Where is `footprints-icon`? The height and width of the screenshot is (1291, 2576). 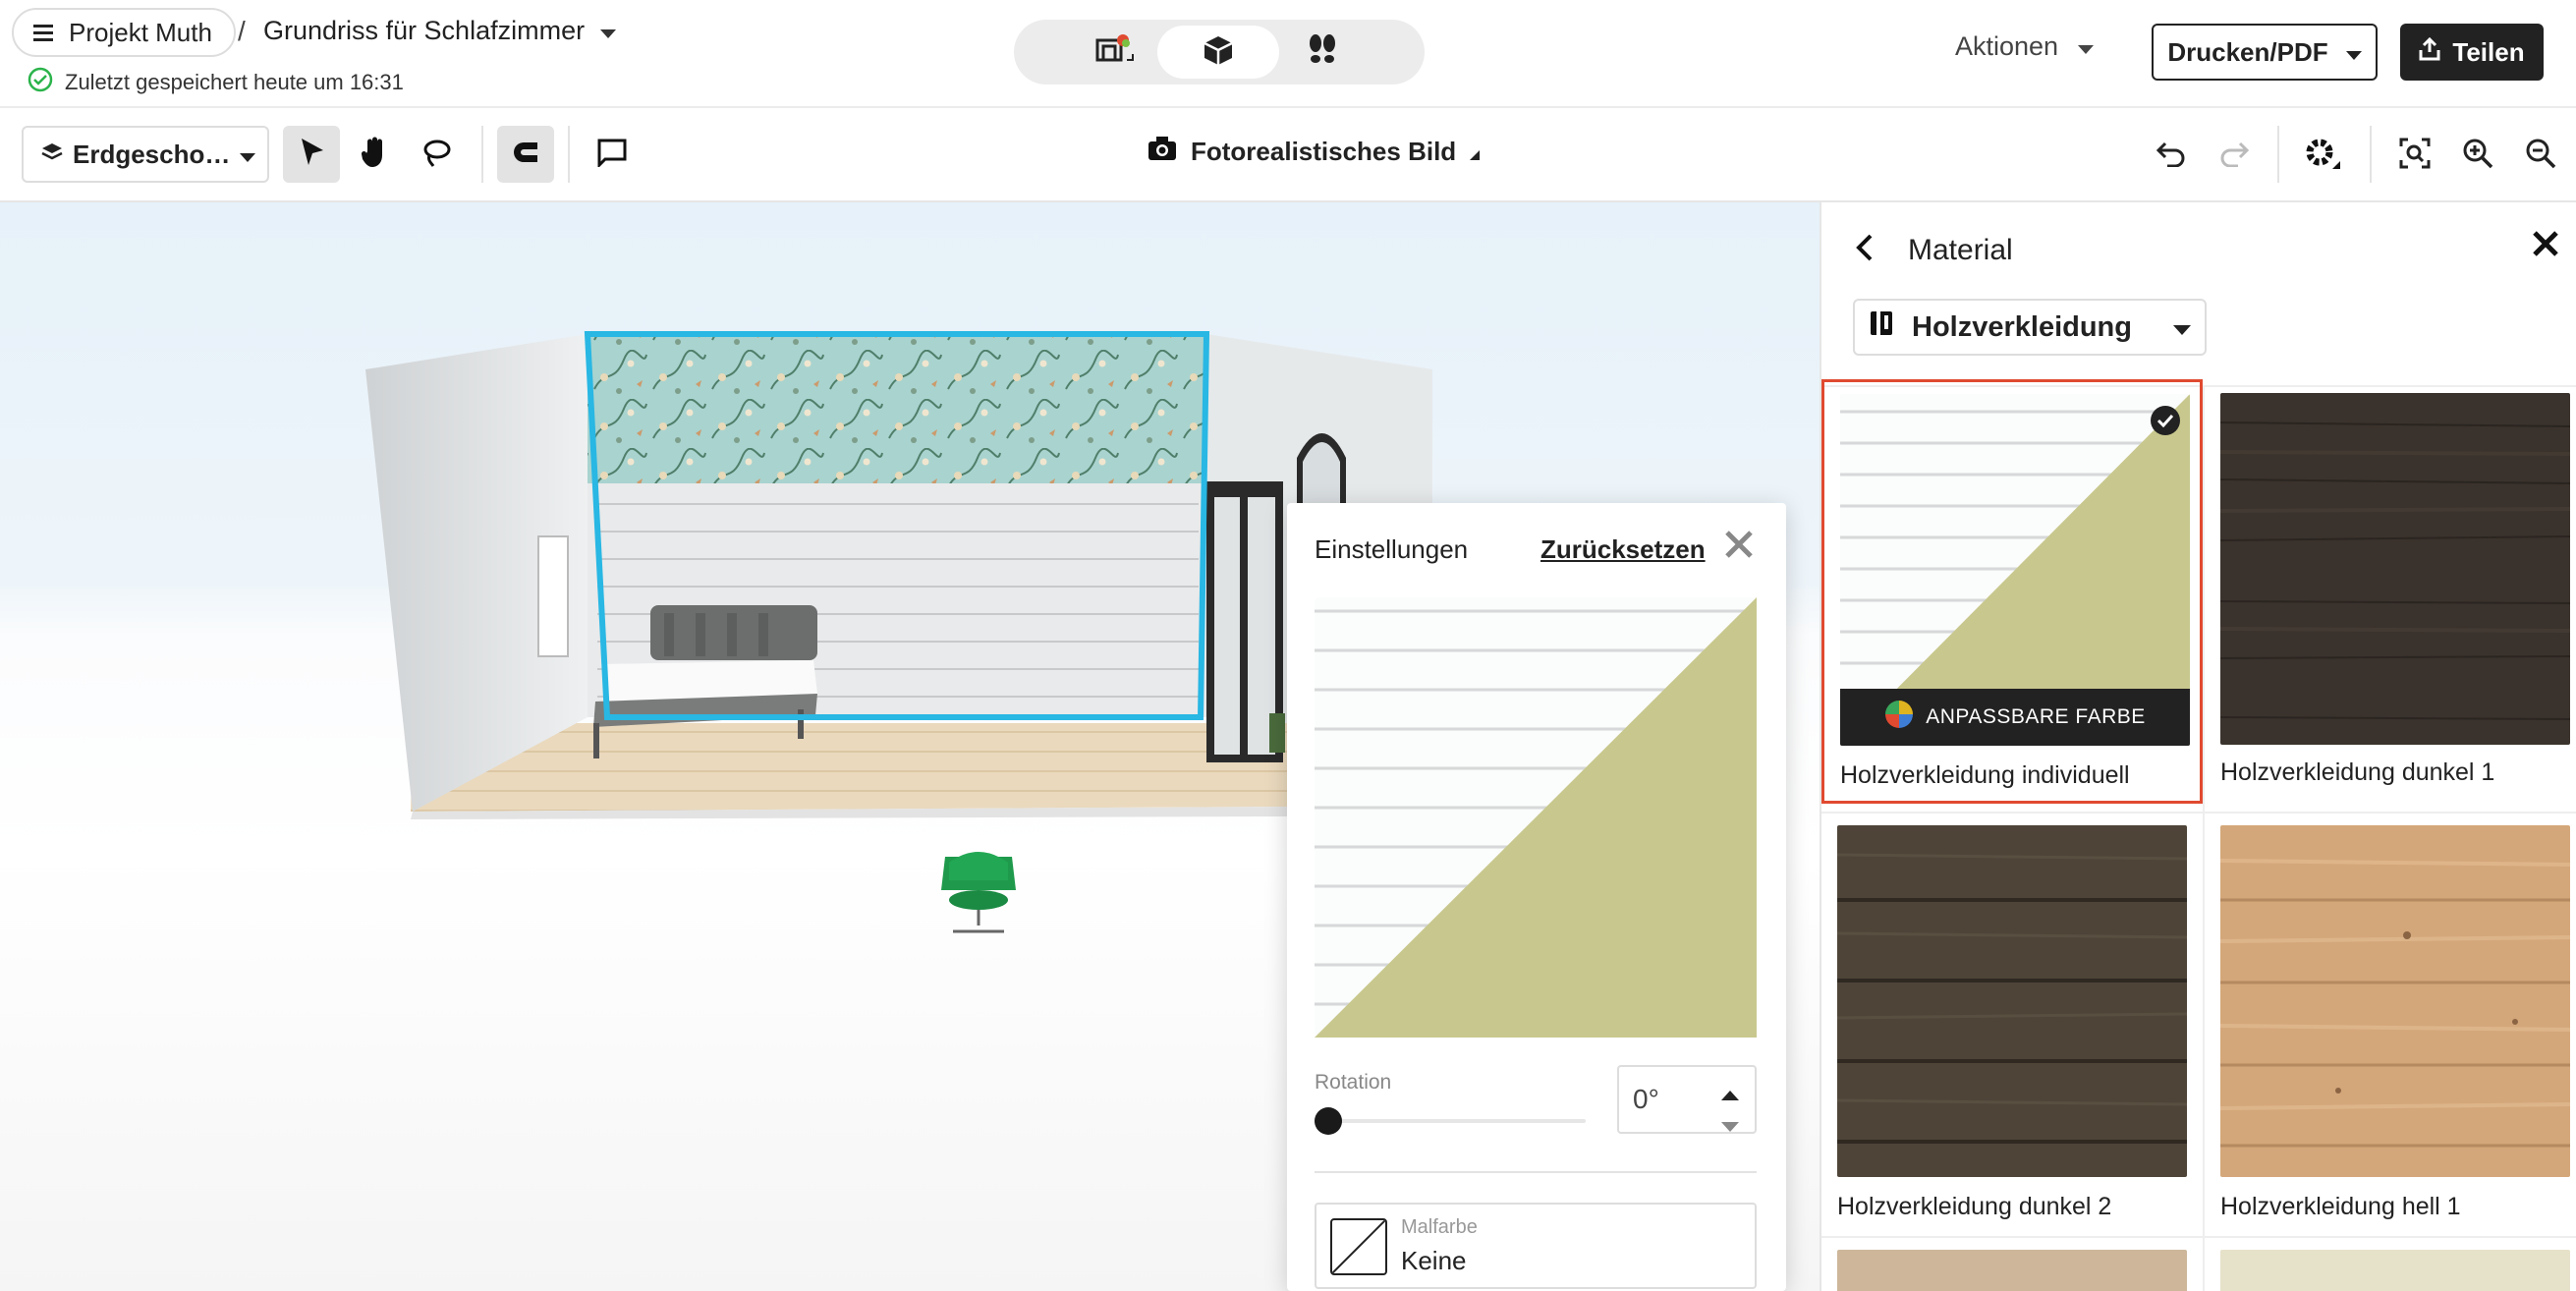 footprints-icon is located at coordinates (1322, 52).